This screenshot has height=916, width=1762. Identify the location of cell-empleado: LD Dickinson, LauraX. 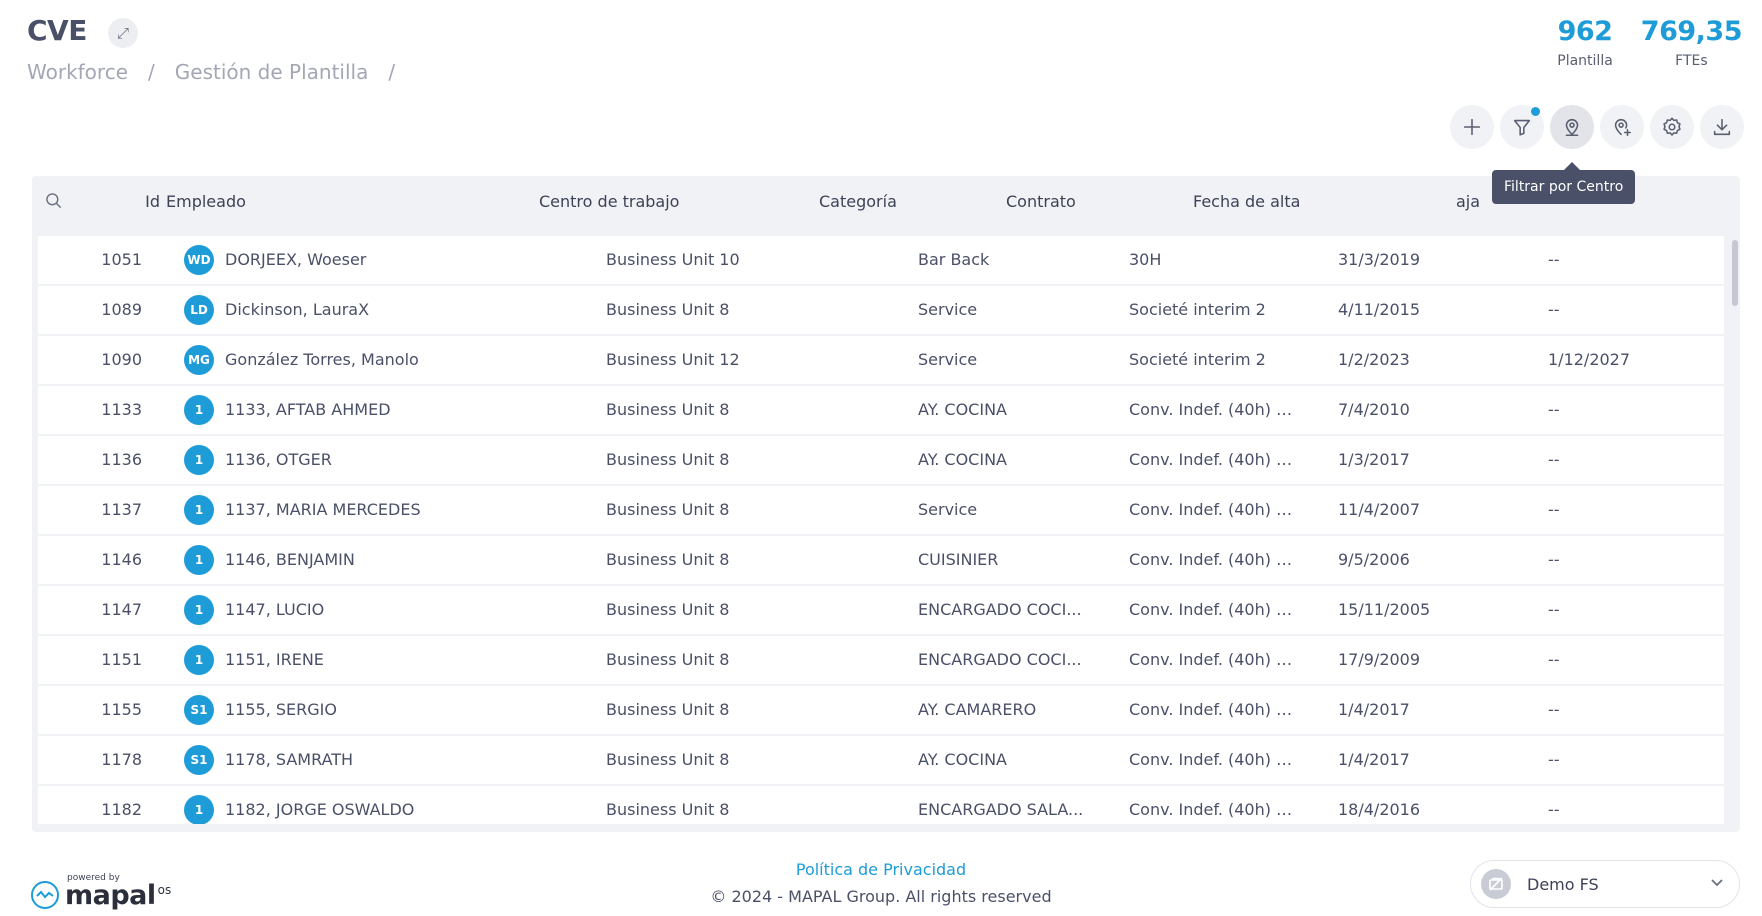
(374, 310).